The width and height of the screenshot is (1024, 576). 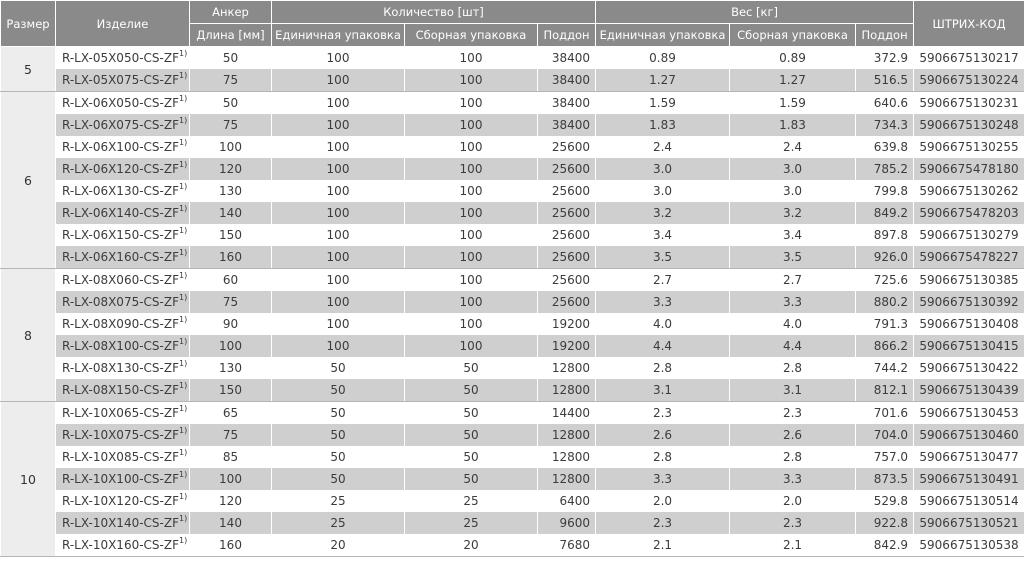 I want to click on product-code: R-LX-06X120-CS-ZF, so click(x=120, y=169).